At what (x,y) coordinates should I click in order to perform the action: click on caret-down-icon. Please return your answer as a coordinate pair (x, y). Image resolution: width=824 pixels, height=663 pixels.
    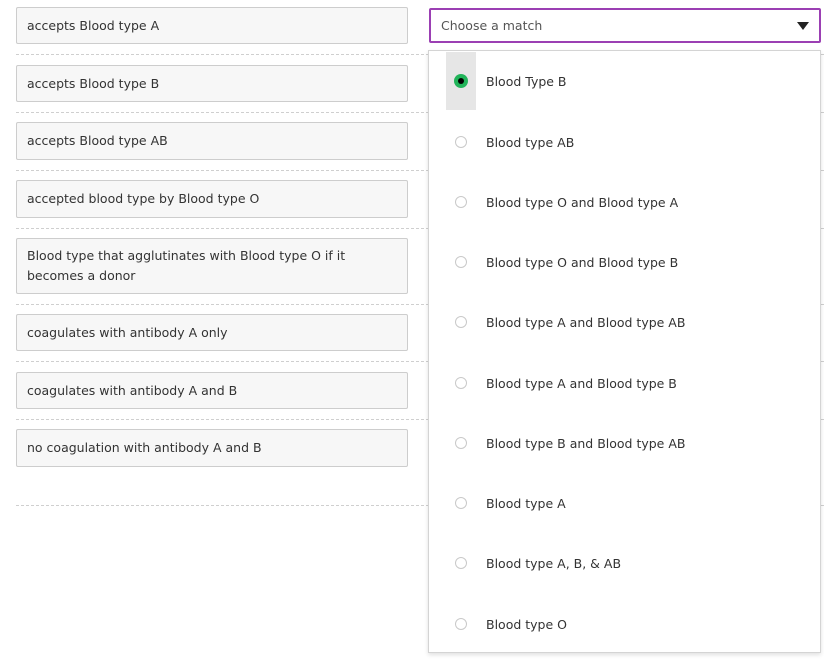
    Looking at the image, I should click on (803, 26).